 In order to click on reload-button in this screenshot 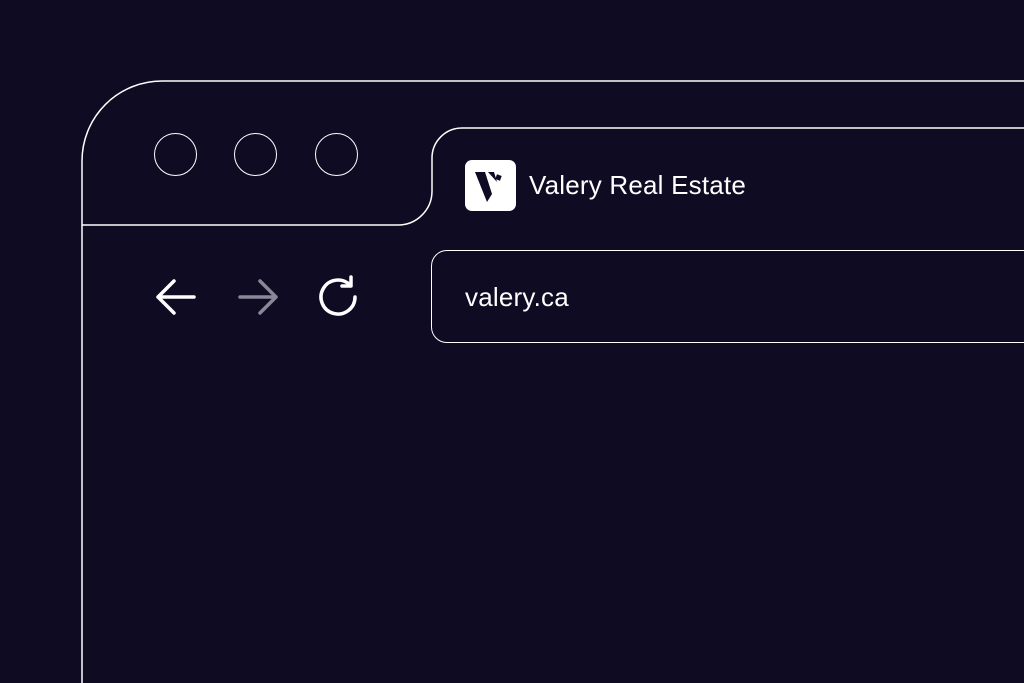, I will do `click(338, 297)`.